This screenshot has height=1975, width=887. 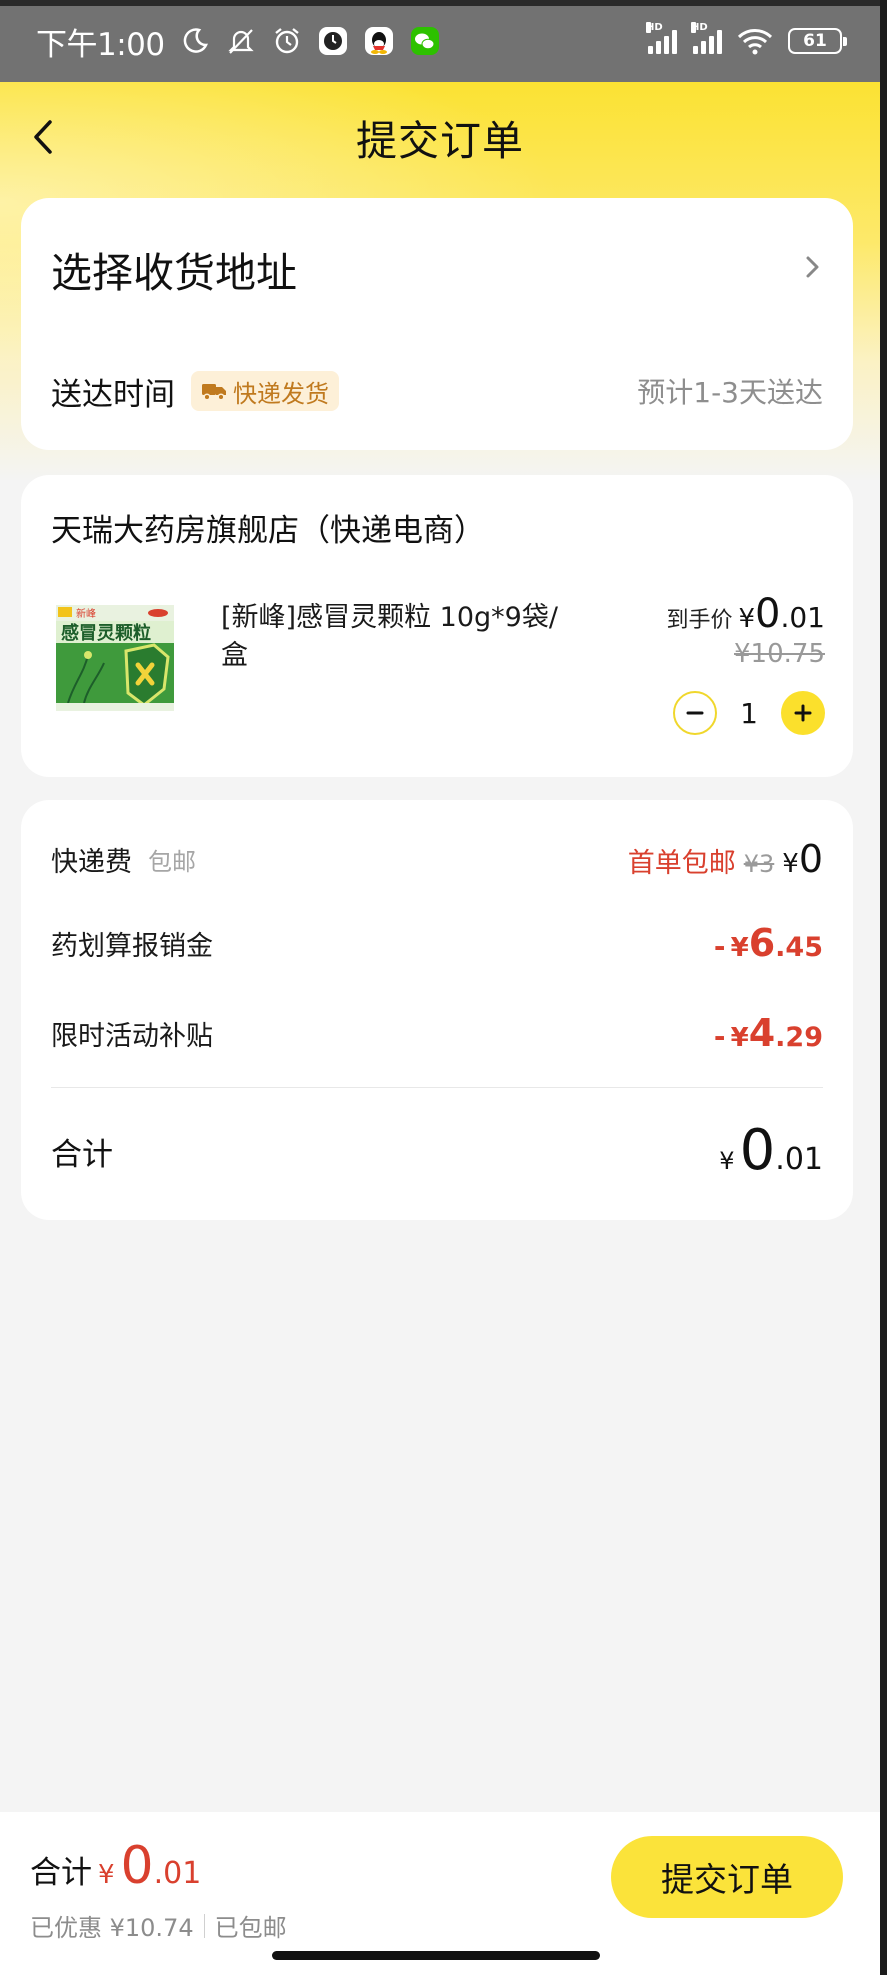 I want to click on delivery-eta: 预计1-3天送达, so click(x=730, y=392).